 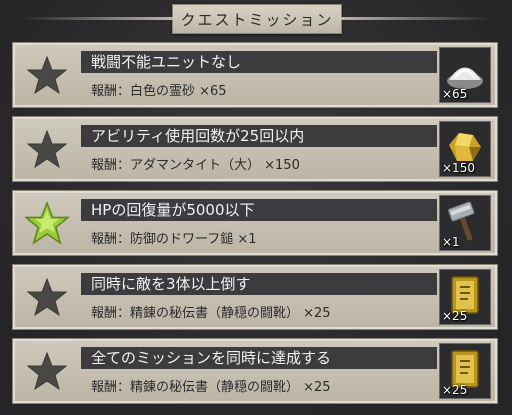 I want to click on mission-reward: 報酬：白色の霊砂 ×65, so click(x=159, y=91).